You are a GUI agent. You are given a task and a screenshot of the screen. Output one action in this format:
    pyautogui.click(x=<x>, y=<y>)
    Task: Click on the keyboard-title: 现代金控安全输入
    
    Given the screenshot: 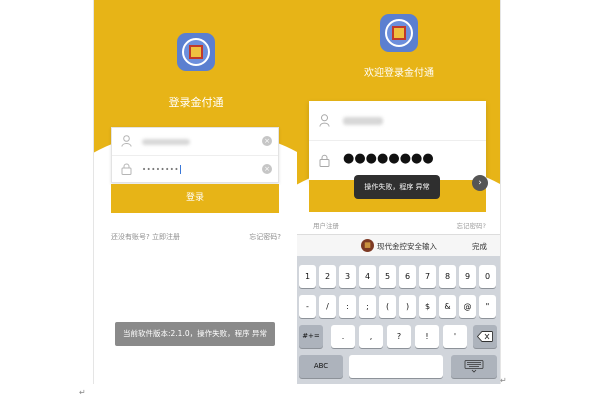 What is the action you would take?
    pyautogui.click(x=407, y=246)
    